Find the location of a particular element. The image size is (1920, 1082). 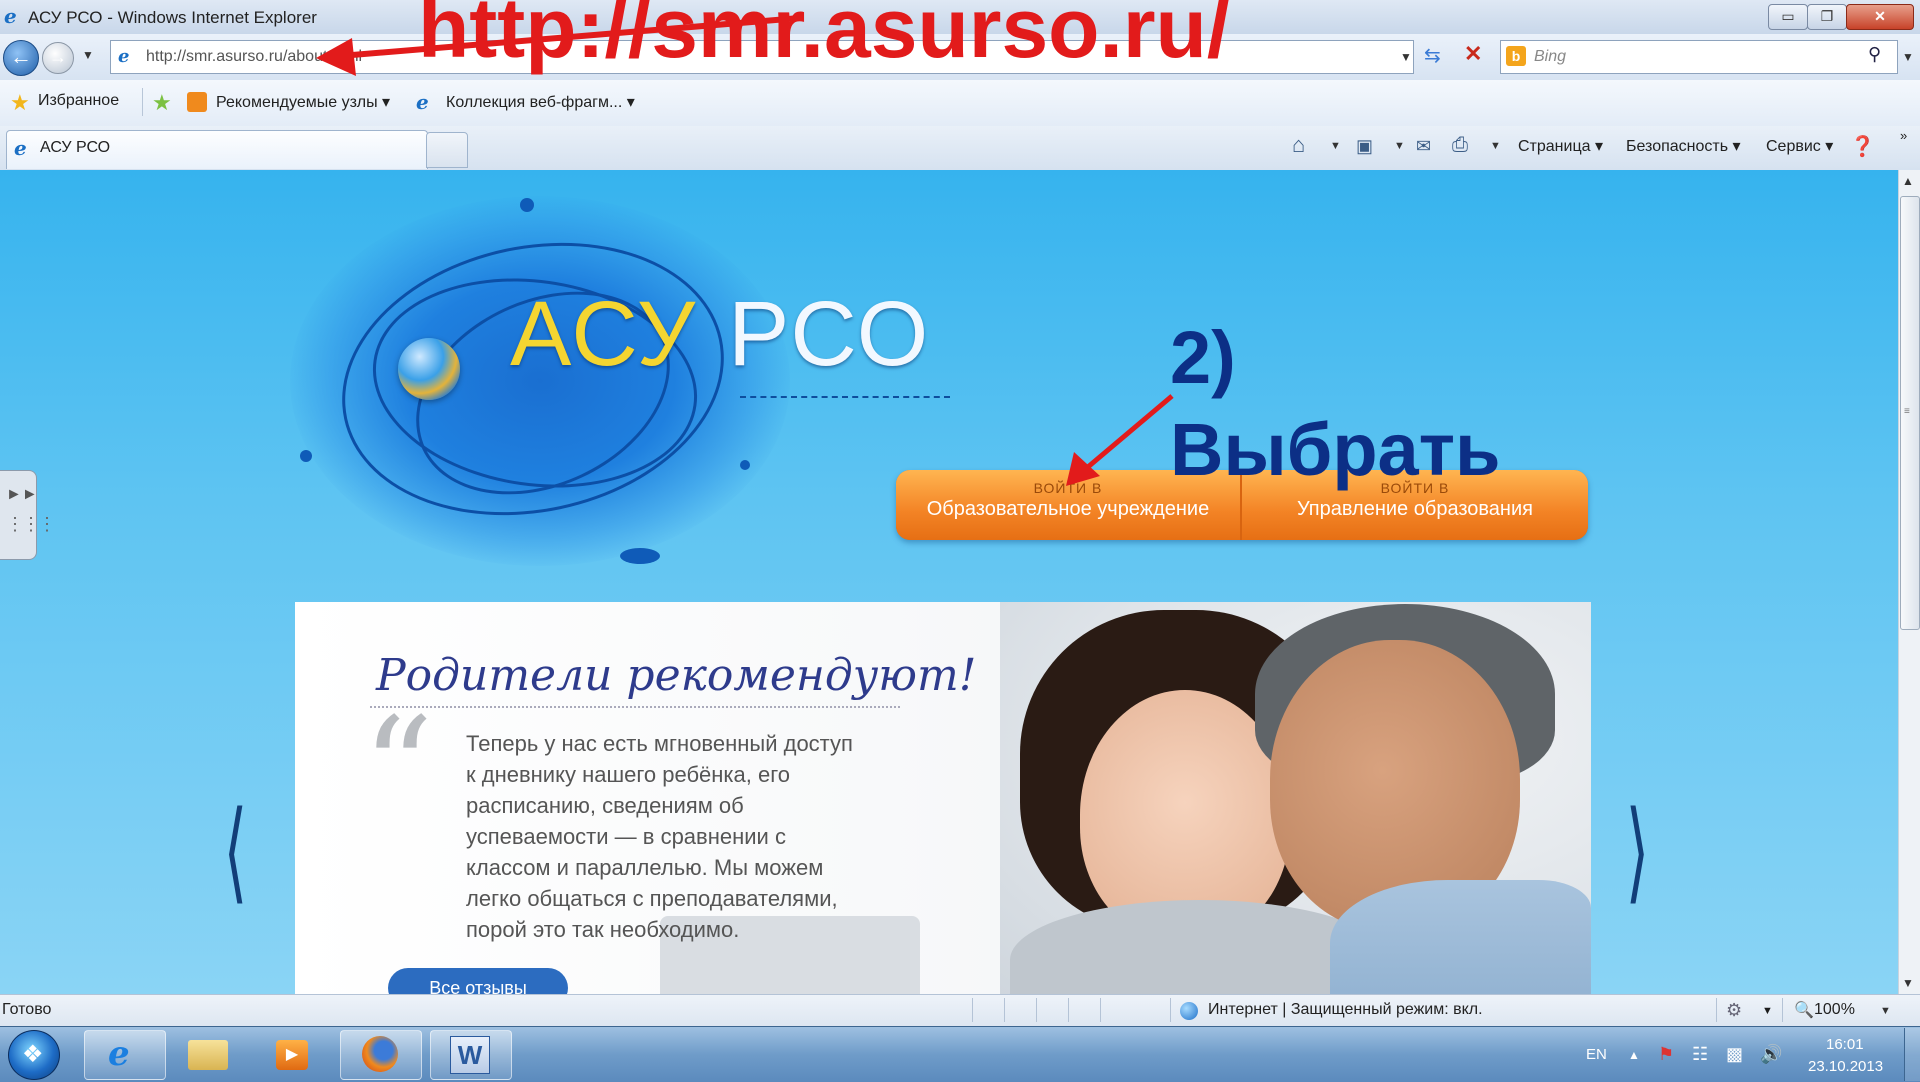

instruction-annotation: 2) Выбрать is located at coordinates (1335, 403).